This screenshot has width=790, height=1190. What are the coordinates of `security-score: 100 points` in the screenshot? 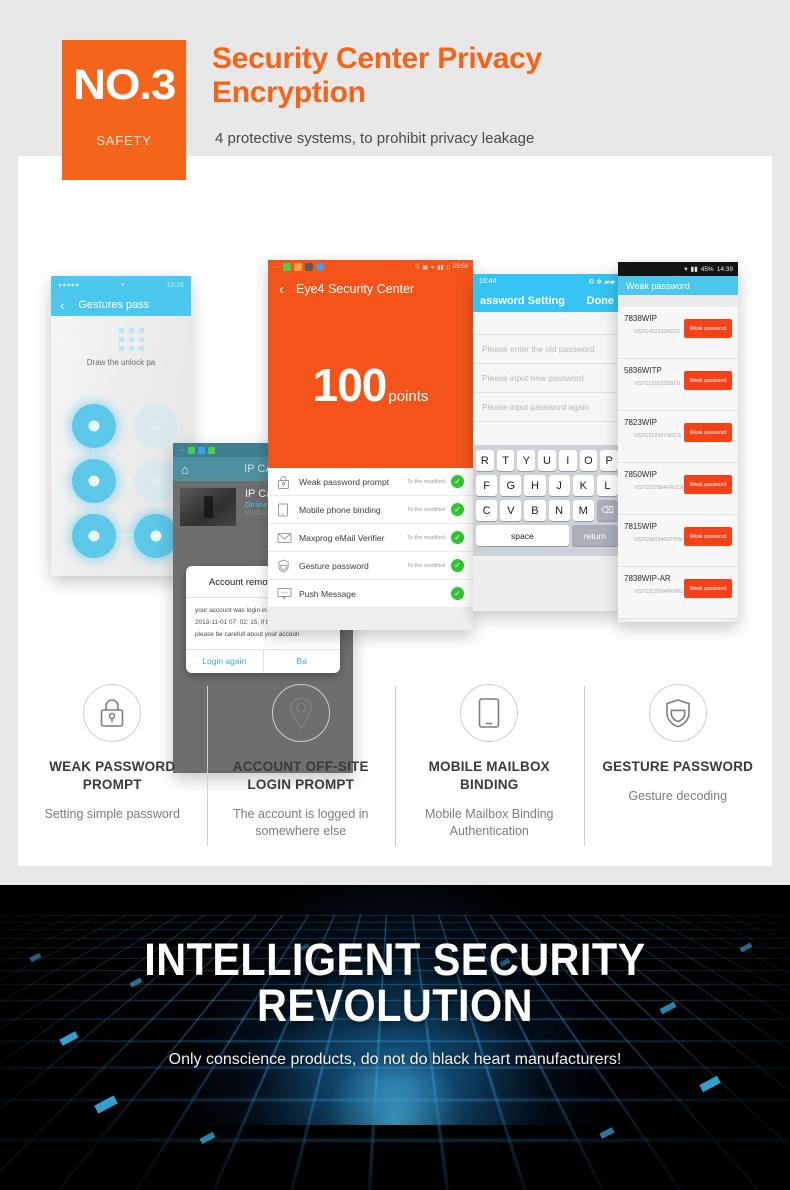 It's located at (370, 385).